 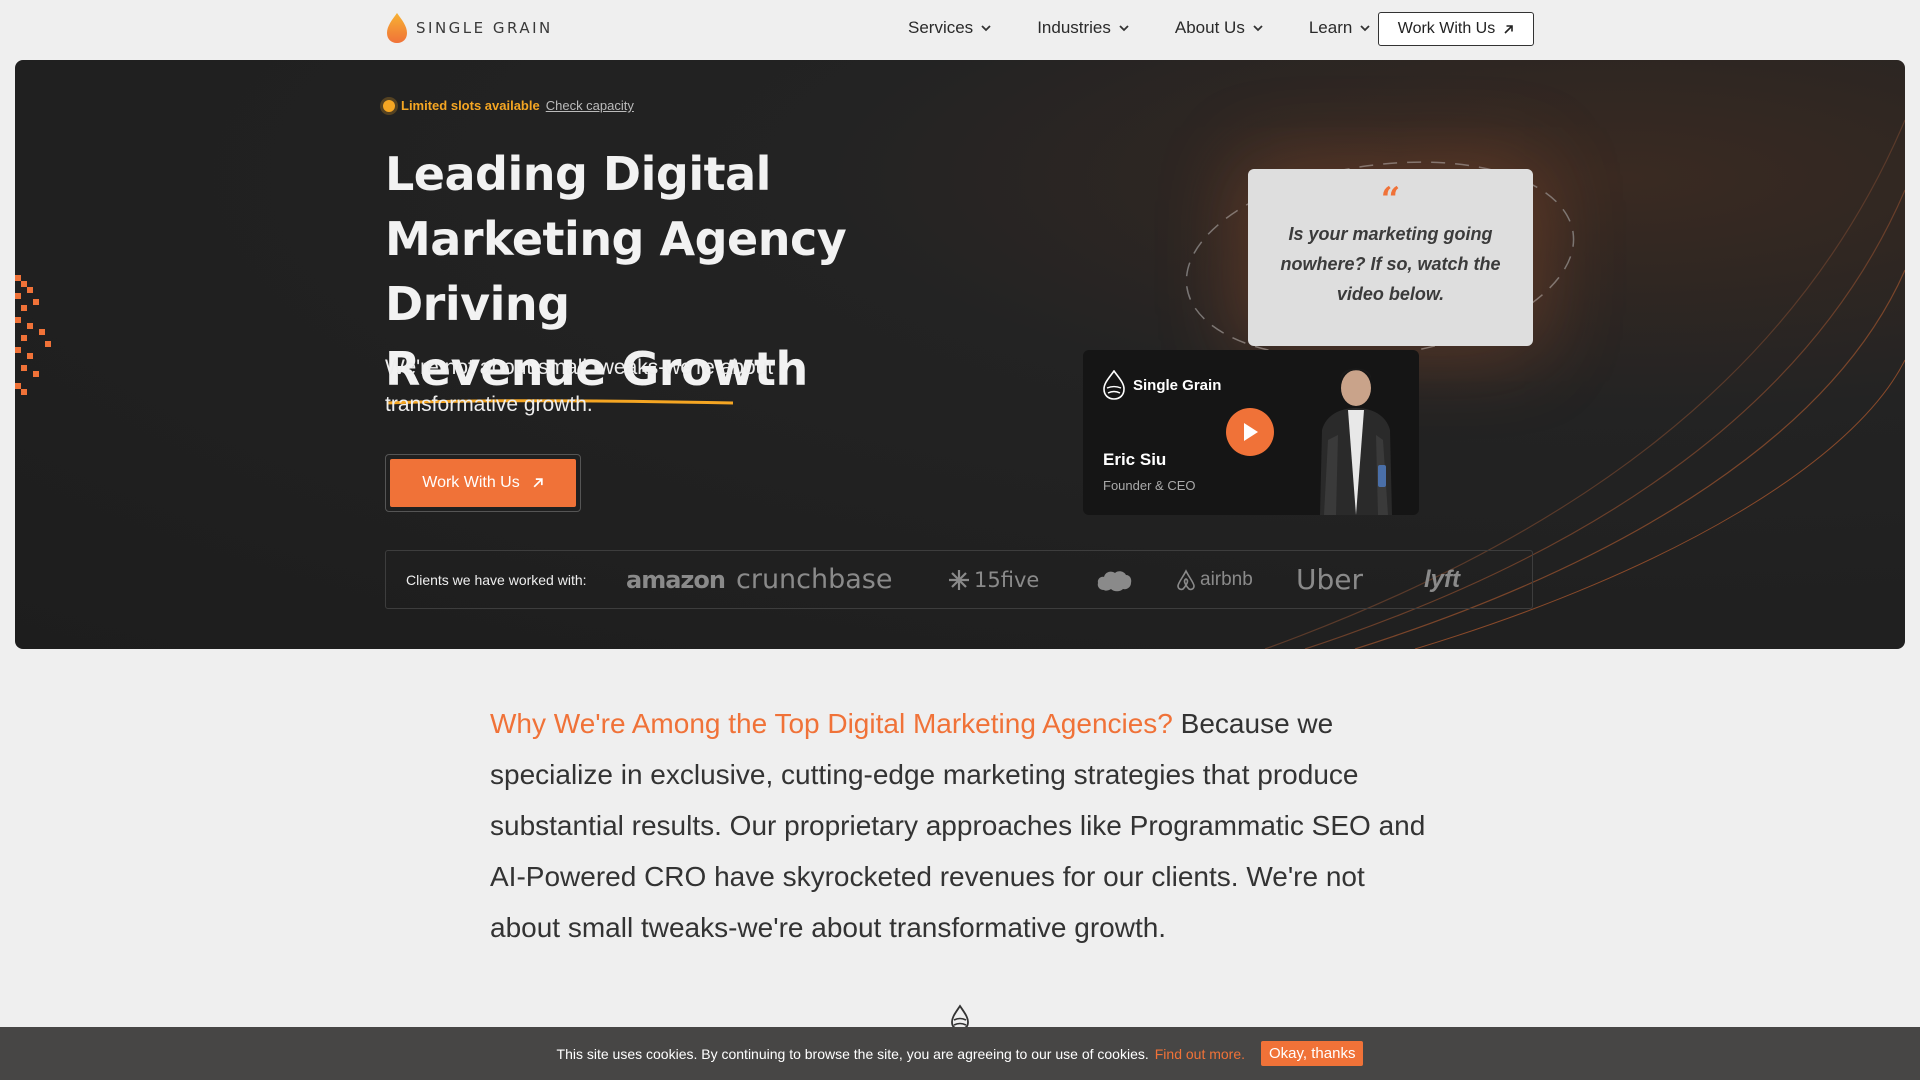 I want to click on client-logo-lyft: lyft, so click(x=1442, y=579).